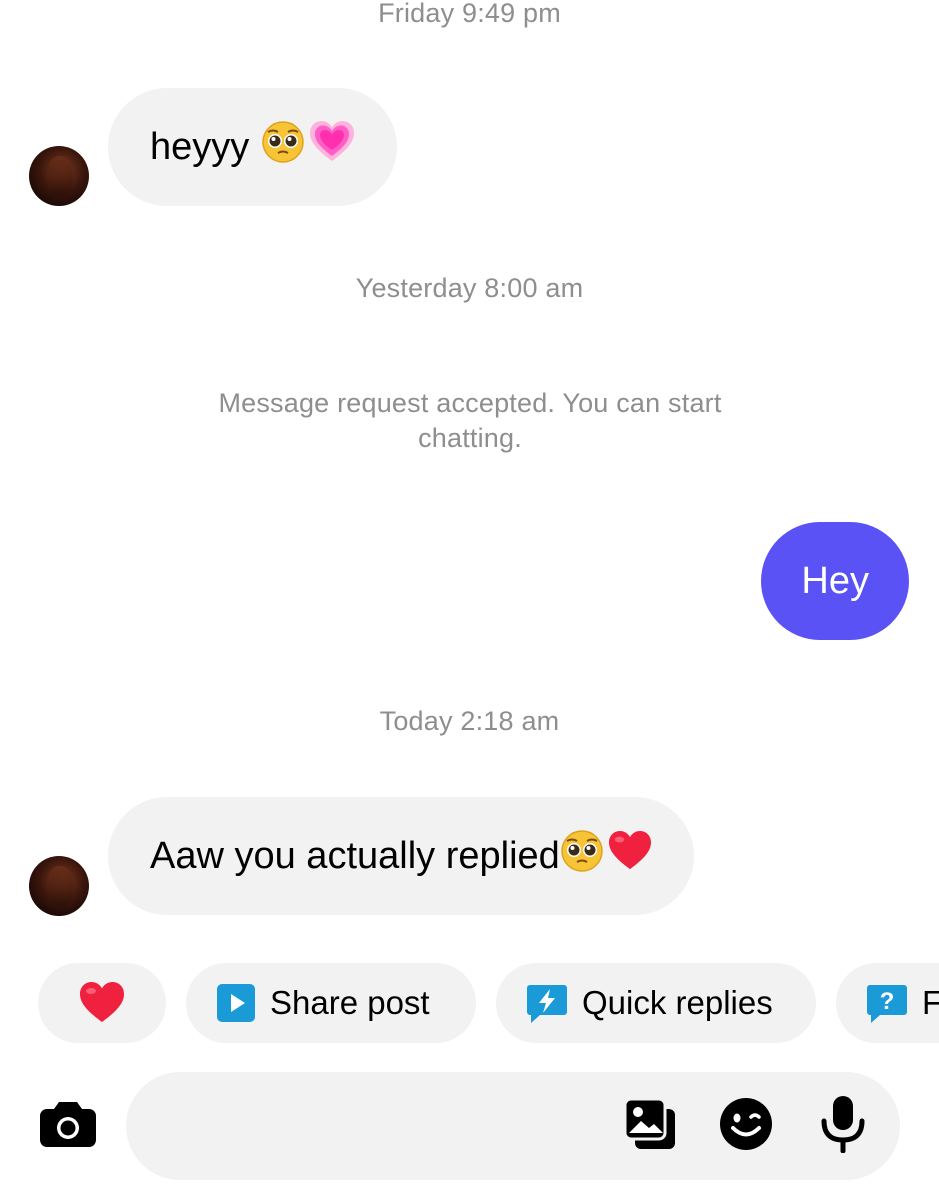 The height and width of the screenshot is (1200, 939). I want to click on camera-button, so click(68, 1126).